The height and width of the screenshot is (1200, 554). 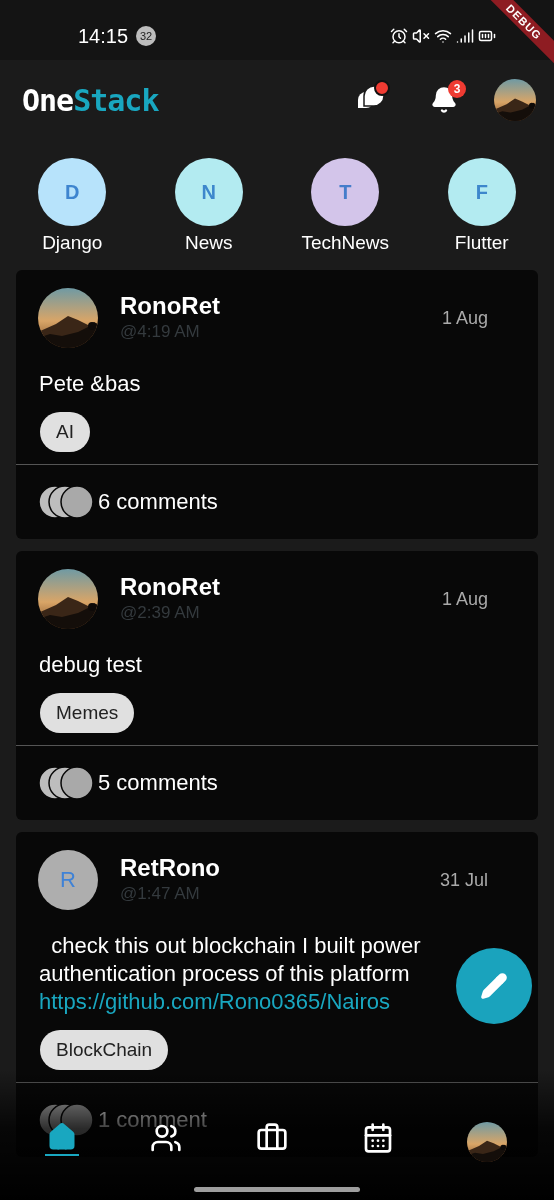 What do you see at coordinates (494, 986) in the screenshot?
I see `pencil-icon` at bounding box center [494, 986].